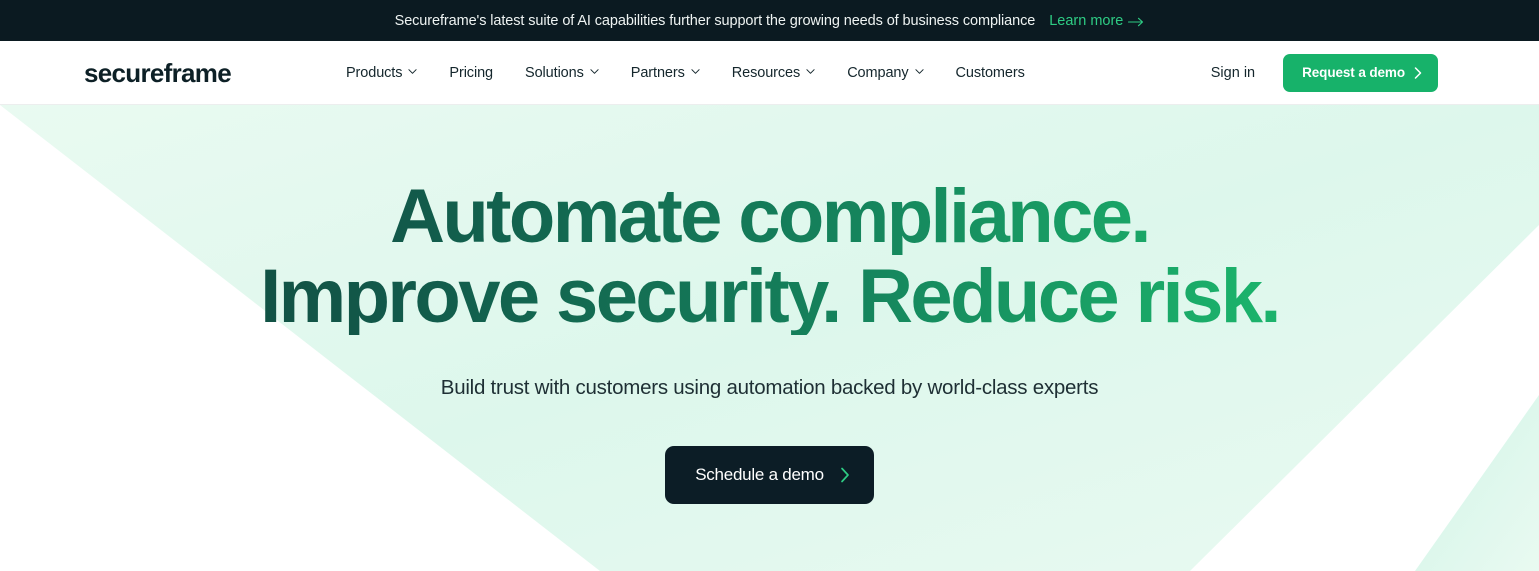 This screenshot has height=571, width=1539. I want to click on sign-in-link: Sign in, so click(1233, 73).